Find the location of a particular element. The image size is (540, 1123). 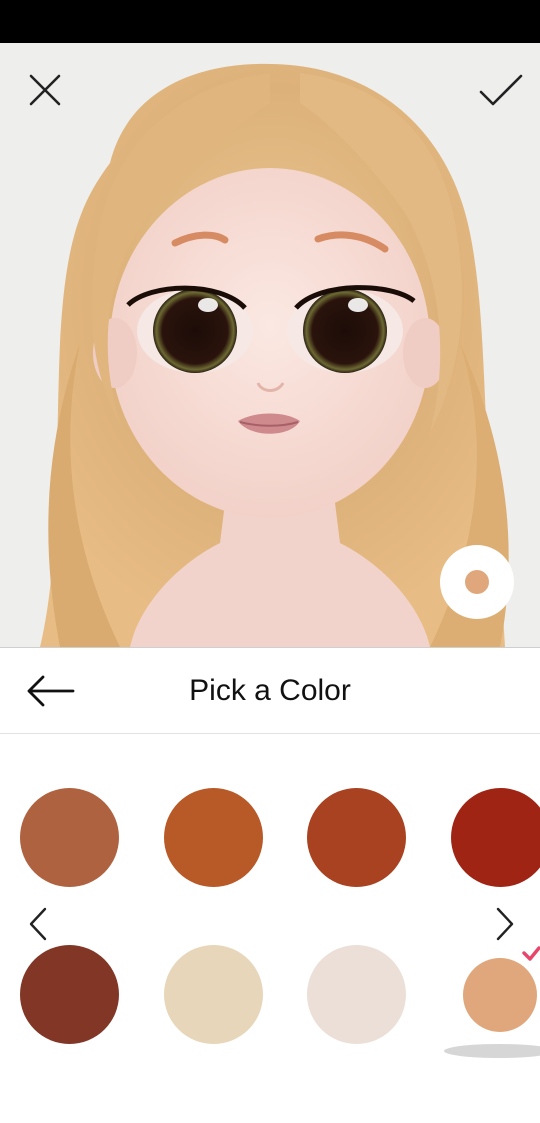

confirm-button is located at coordinates (501, 90).